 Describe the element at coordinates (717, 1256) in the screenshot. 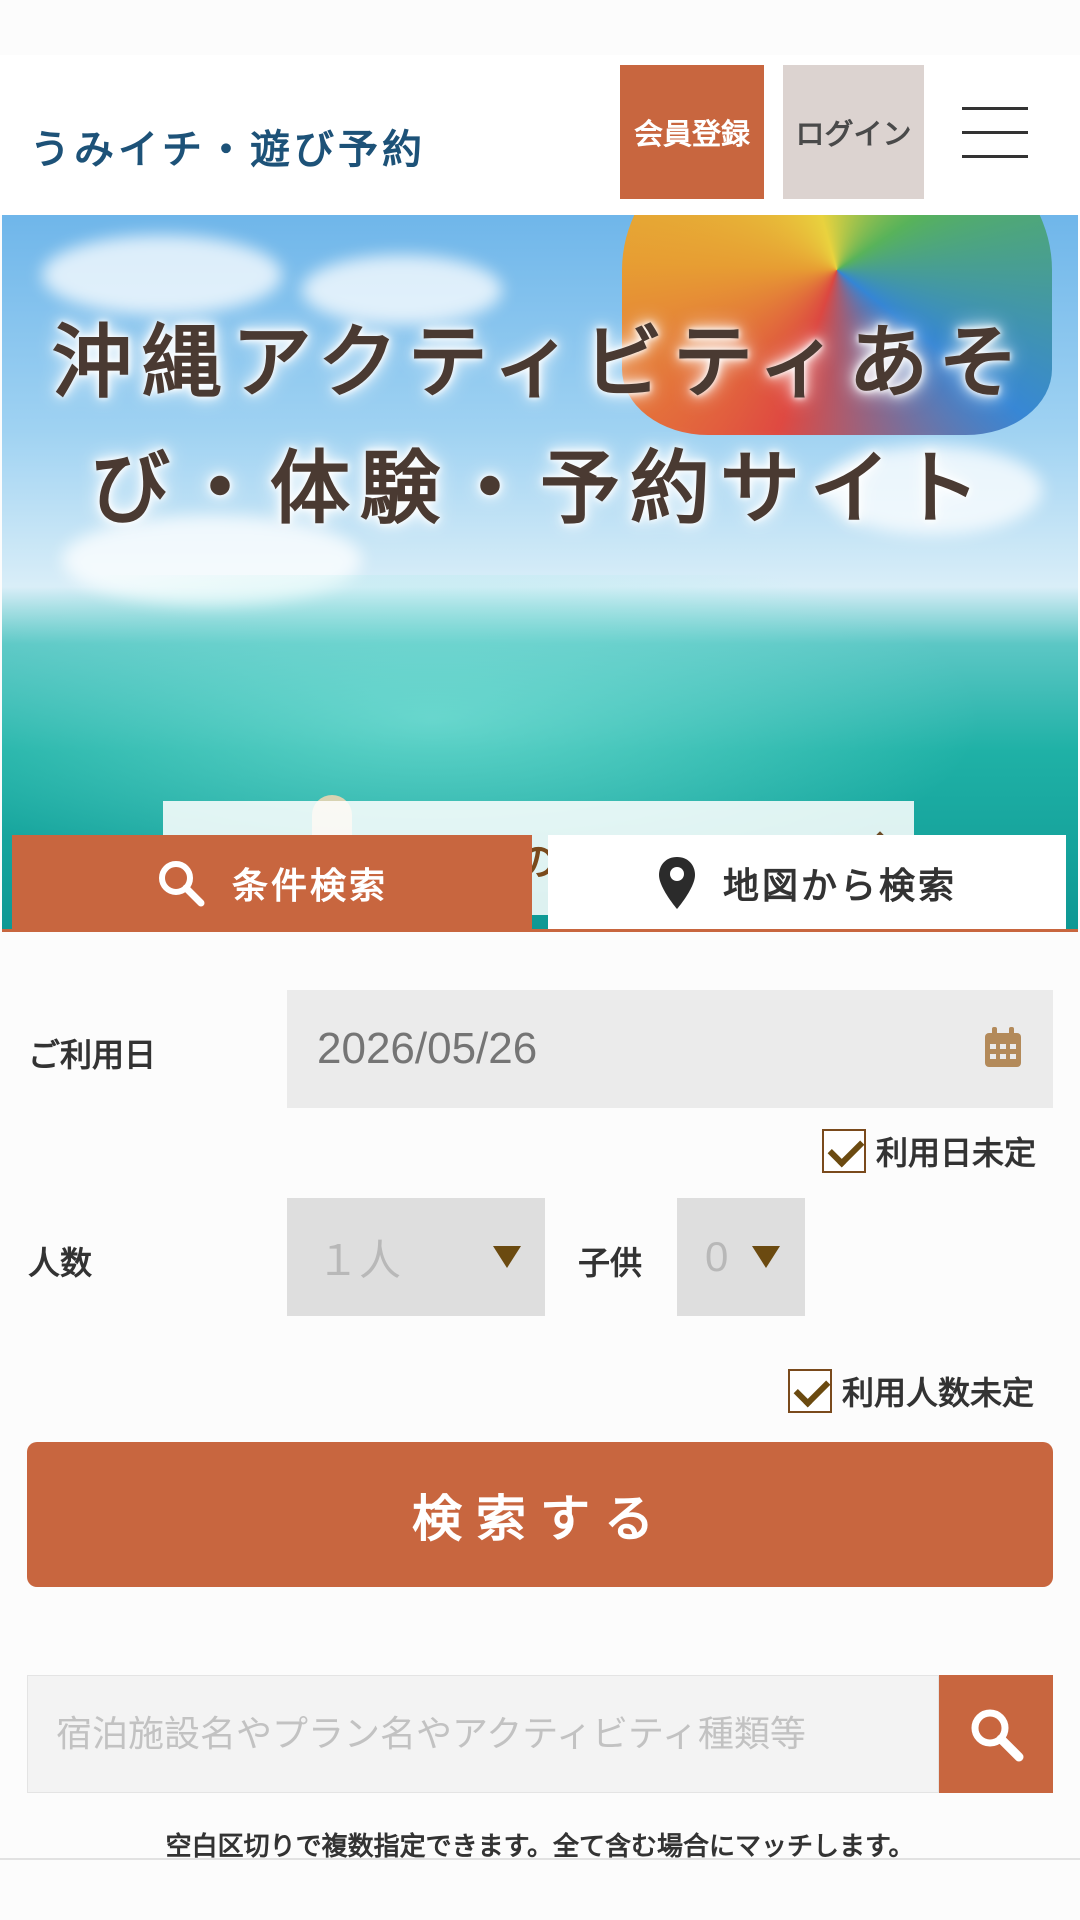

I see `children-select-value: 0` at that location.